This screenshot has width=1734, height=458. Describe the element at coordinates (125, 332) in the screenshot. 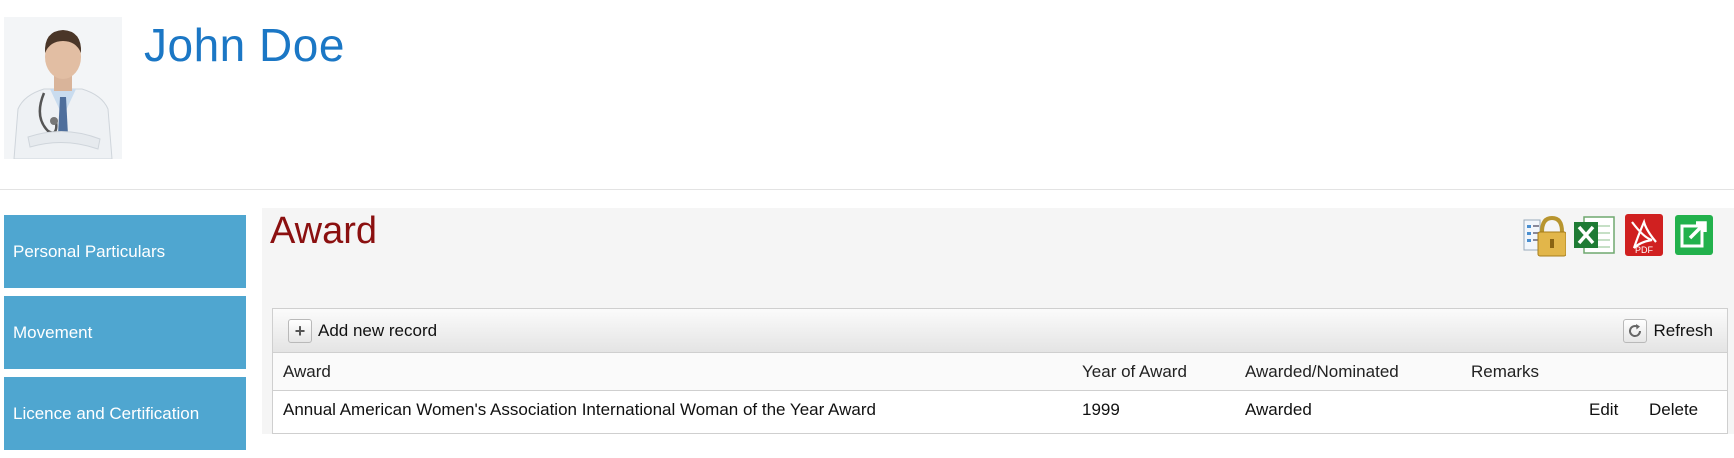

I see `sidebar-item-movement: Movement` at that location.